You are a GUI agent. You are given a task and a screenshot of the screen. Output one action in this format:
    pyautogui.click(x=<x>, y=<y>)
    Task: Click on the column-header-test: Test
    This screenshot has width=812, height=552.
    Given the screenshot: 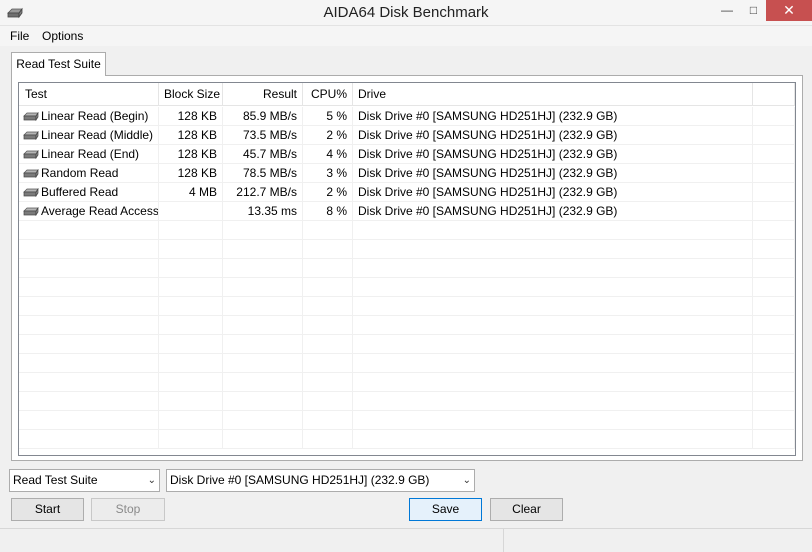 What is the action you would take?
    pyautogui.click(x=89, y=94)
    